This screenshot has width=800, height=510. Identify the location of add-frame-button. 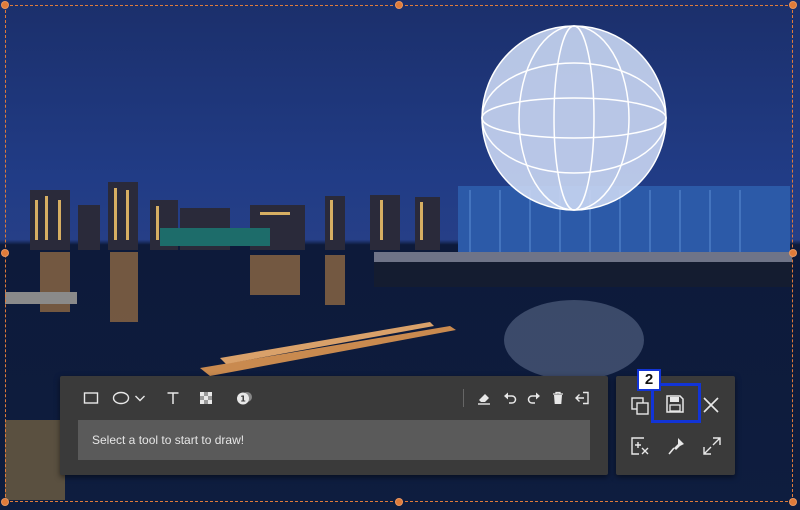
(640, 446).